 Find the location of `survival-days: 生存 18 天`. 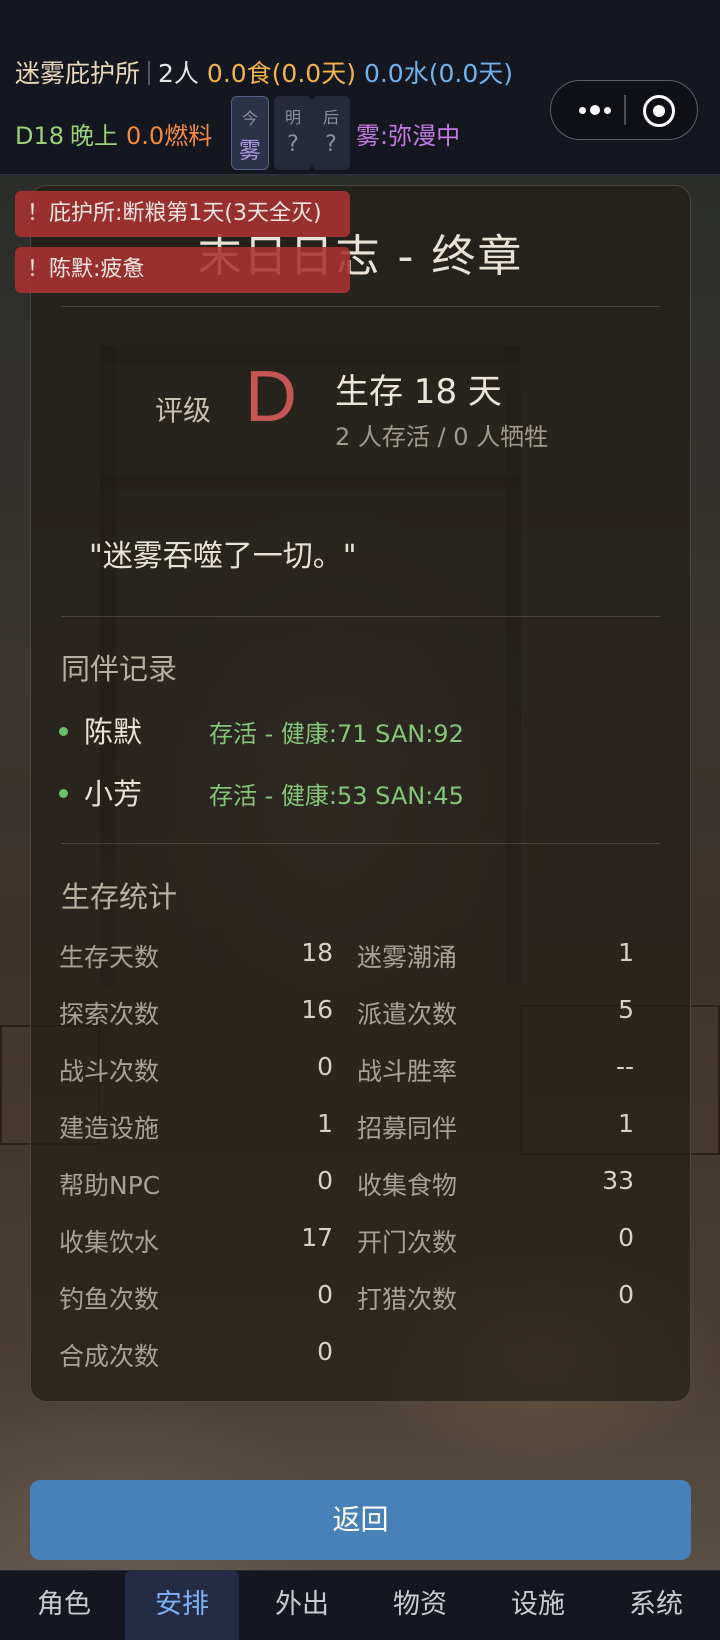

survival-days: 生存 18 天 is located at coordinates (418, 392).